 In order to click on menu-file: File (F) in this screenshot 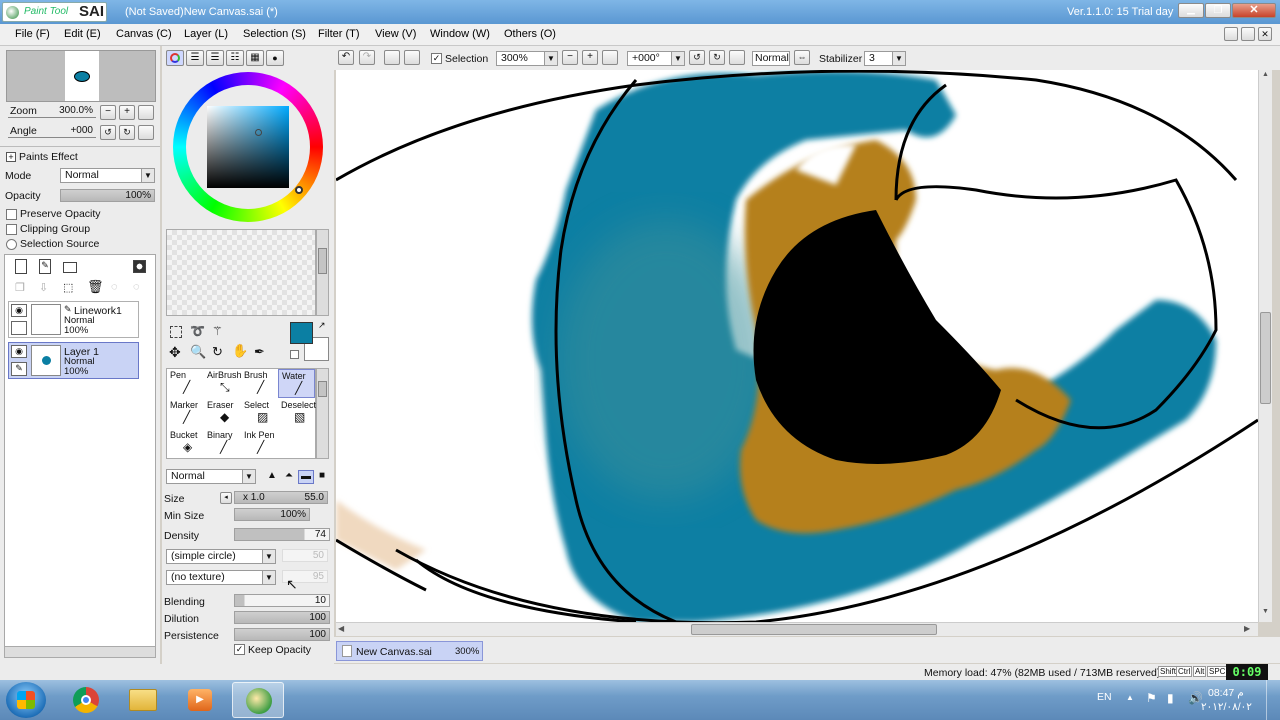, I will do `click(32, 34)`.